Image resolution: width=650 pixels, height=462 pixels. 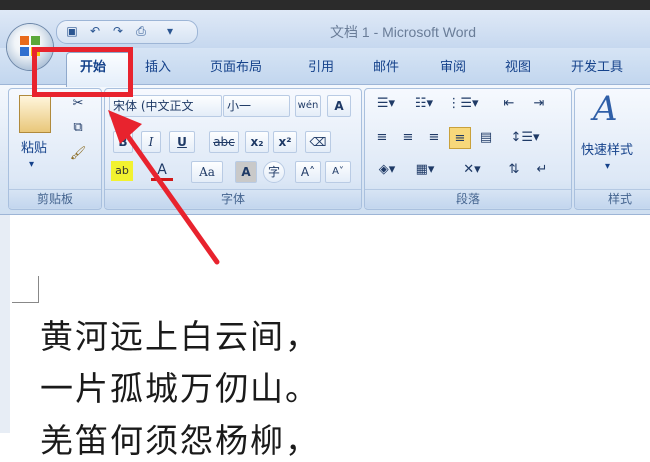 What do you see at coordinates (164, 187) in the screenshot?
I see `annotation-arrow-icon` at bounding box center [164, 187].